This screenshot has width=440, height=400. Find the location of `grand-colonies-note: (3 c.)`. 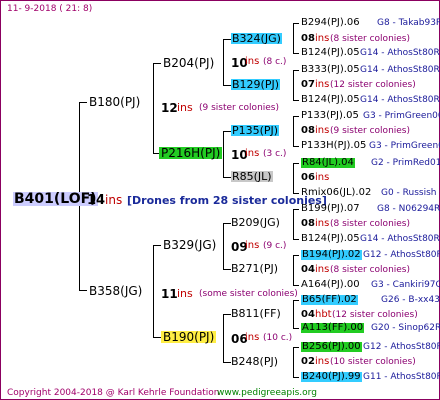

grand-colonies-note: (3 c.) is located at coordinates (275, 154).